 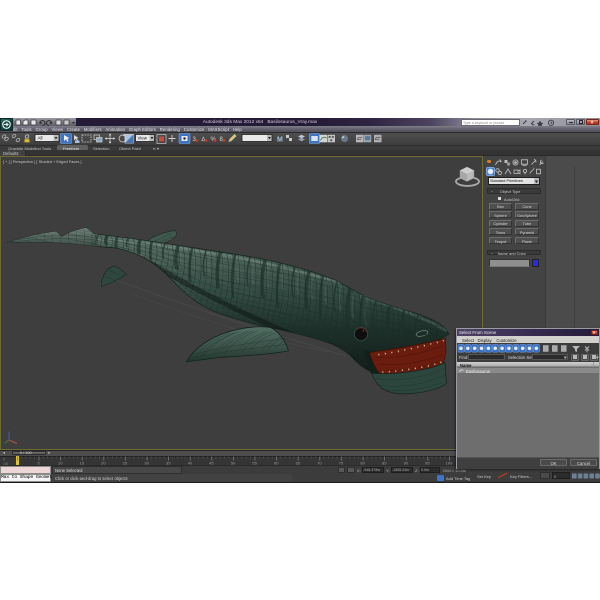 What do you see at coordinates (4, 459) in the screenshot?
I see `svg-text: 0` at bounding box center [4, 459].